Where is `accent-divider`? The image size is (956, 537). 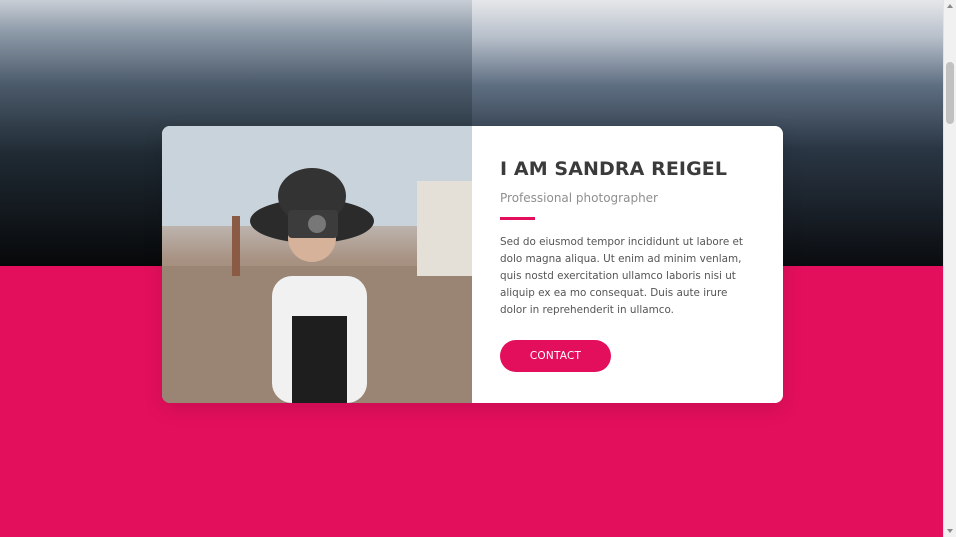
accent-divider is located at coordinates (517, 218).